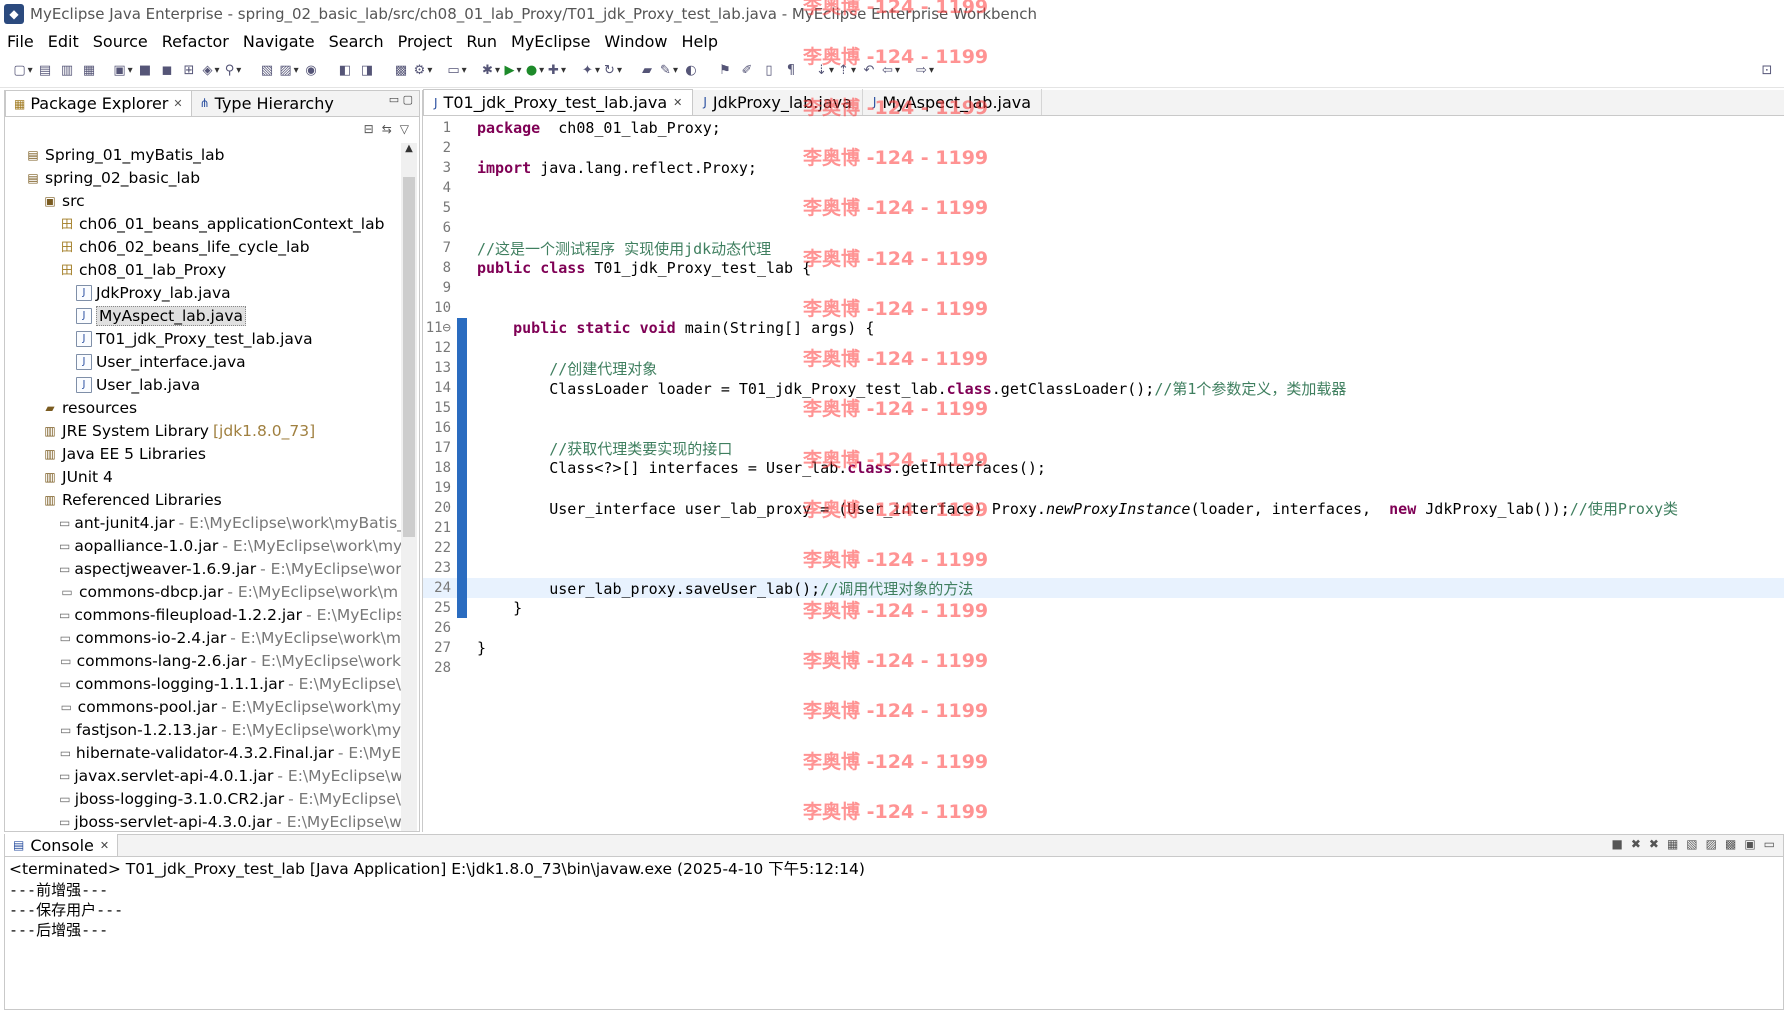 This screenshot has width=1784, height=1010. I want to click on menu-item-navigate: Navigate, so click(279, 41).